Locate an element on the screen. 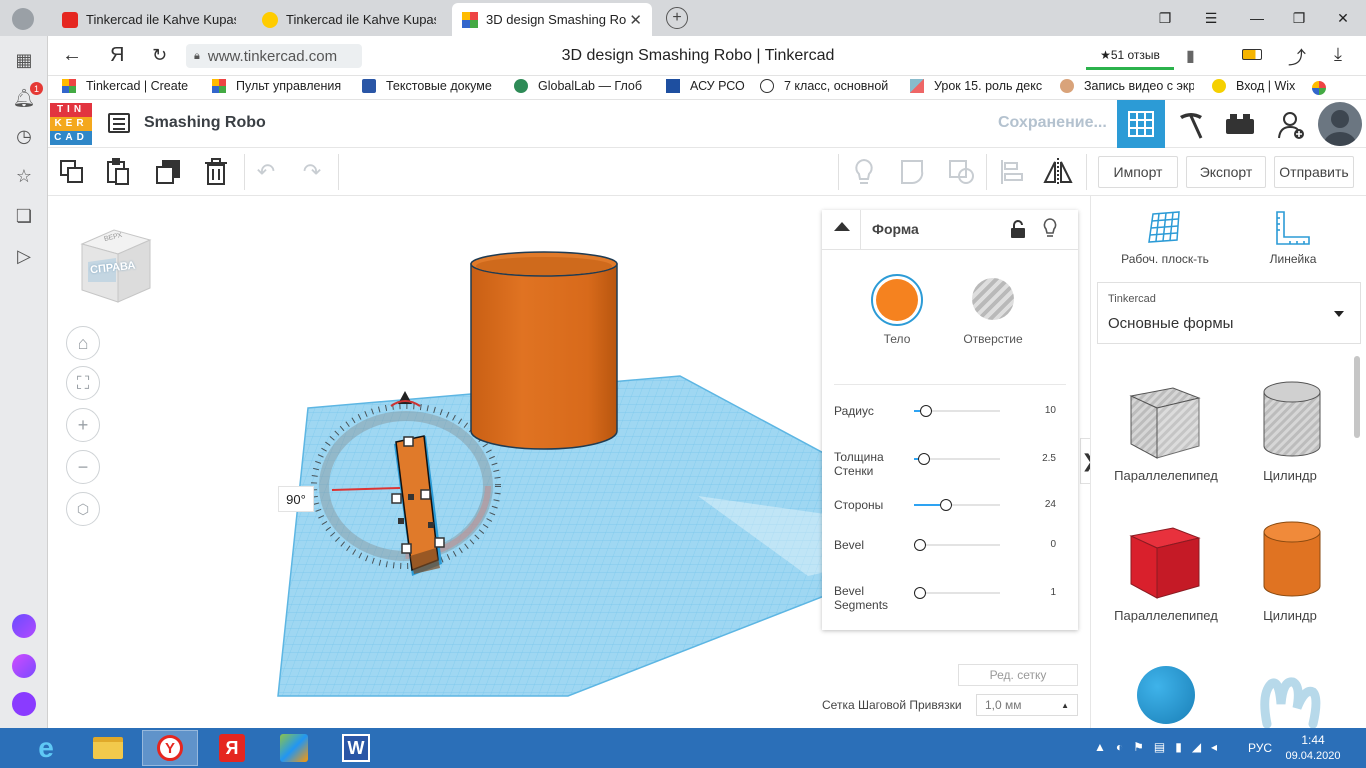 The image size is (1366, 768). avatar is located at coordinates (1340, 124).